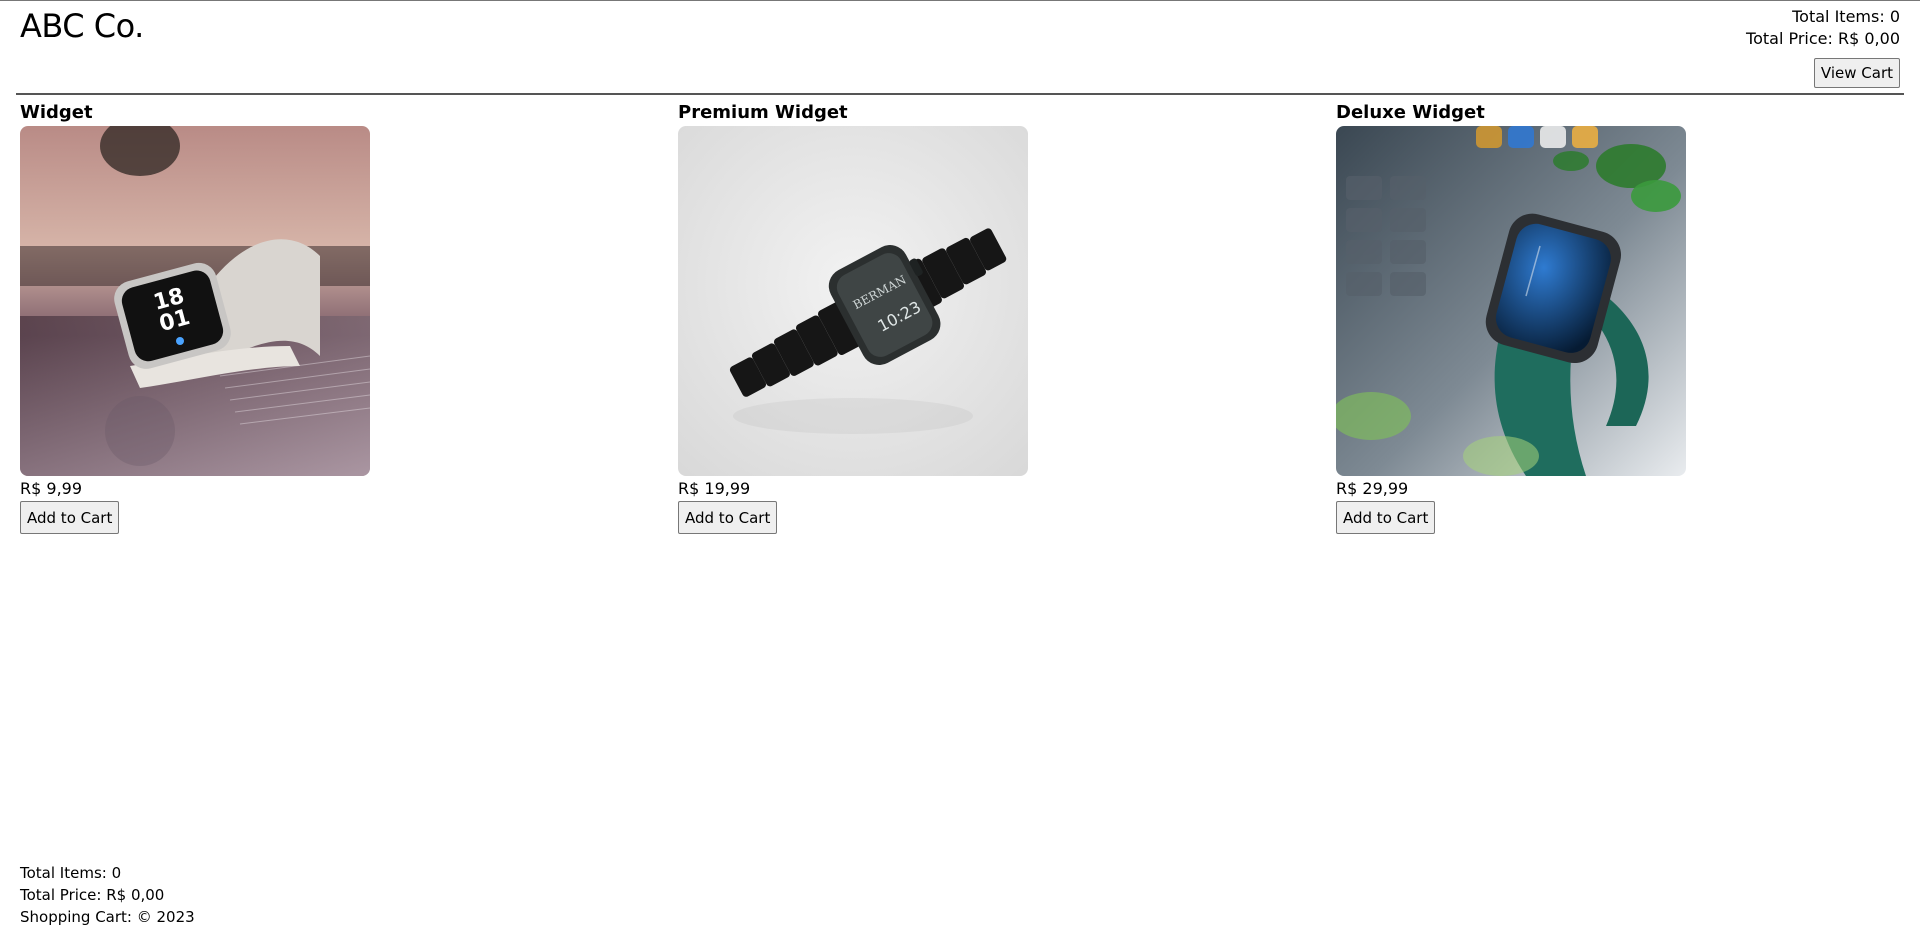  I want to click on cart-summary: Total Items: 0 Total Price: R$ 0,00, so click(1823, 28).